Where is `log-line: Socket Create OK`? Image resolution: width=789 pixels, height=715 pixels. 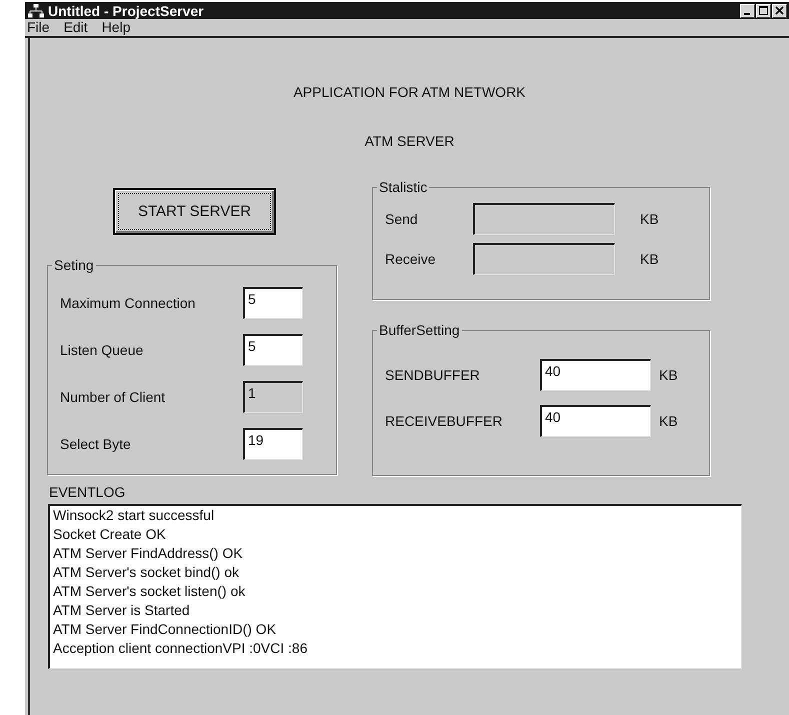
log-line: Socket Create OK is located at coordinates (110, 534).